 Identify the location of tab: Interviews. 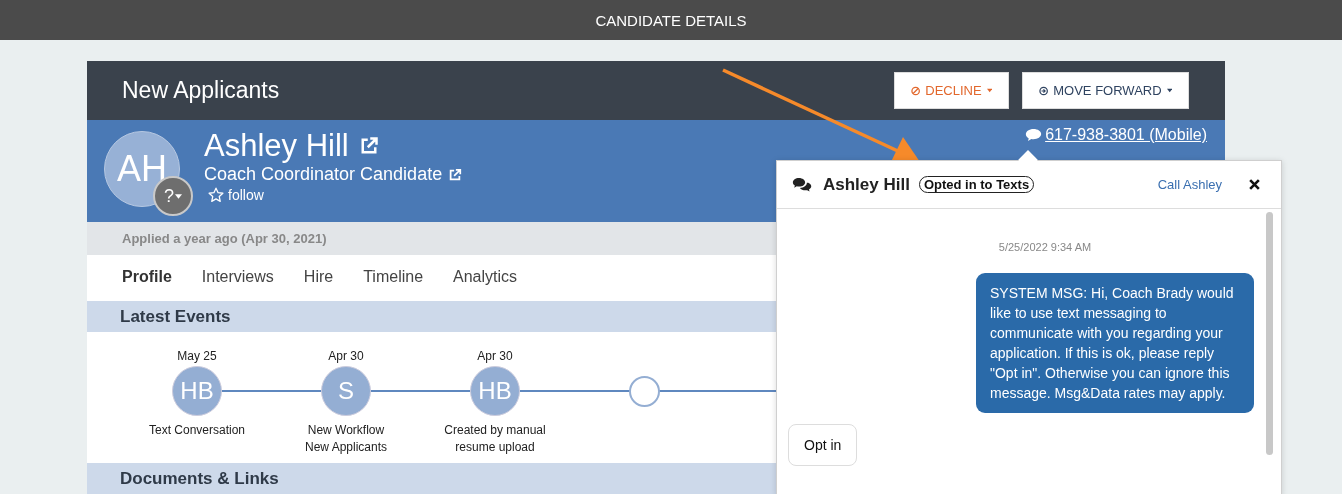
(237, 277).